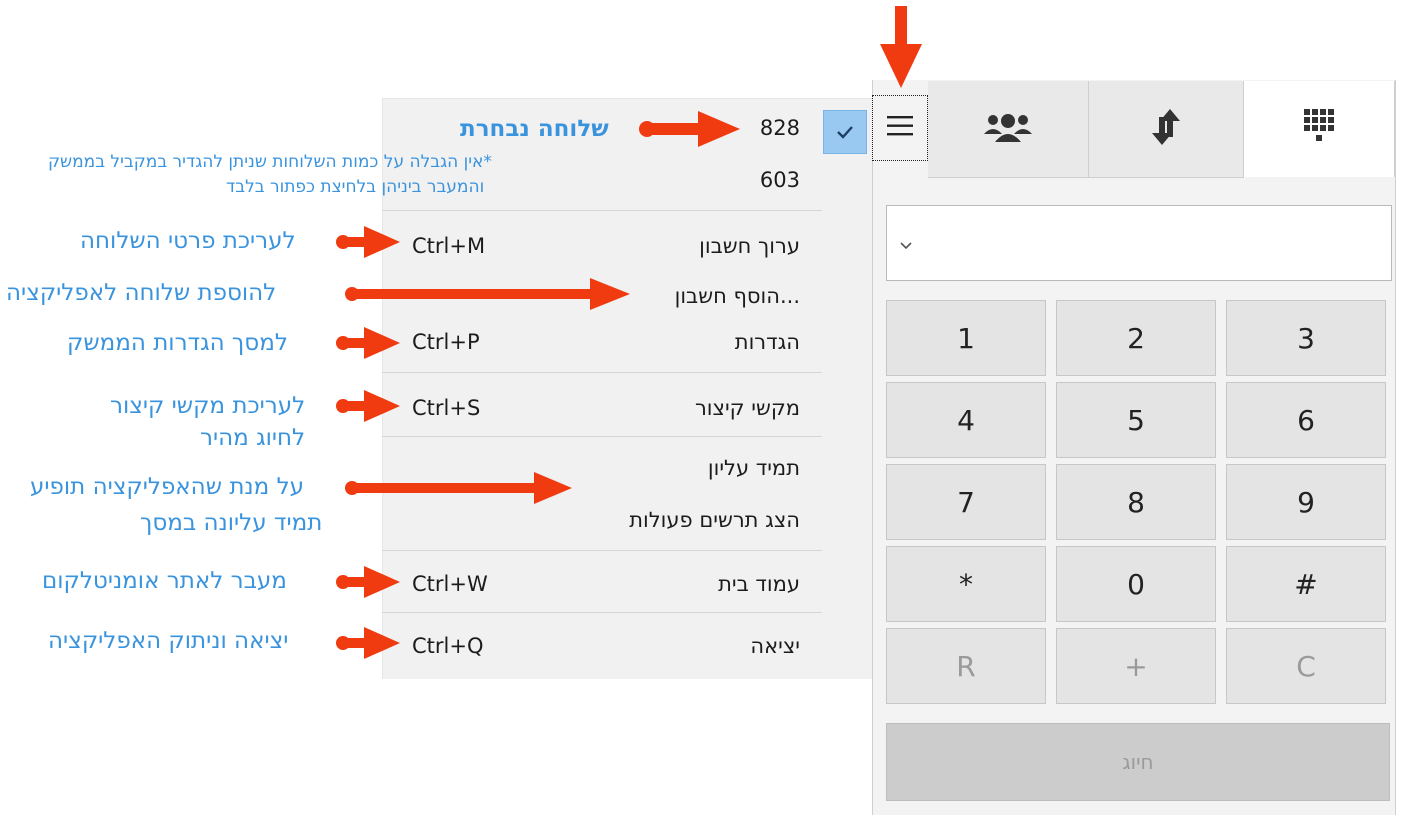  What do you see at coordinates (901, 47) in the screenshot?
I see `arrow-down-icon` at bounding box center [901, 47].